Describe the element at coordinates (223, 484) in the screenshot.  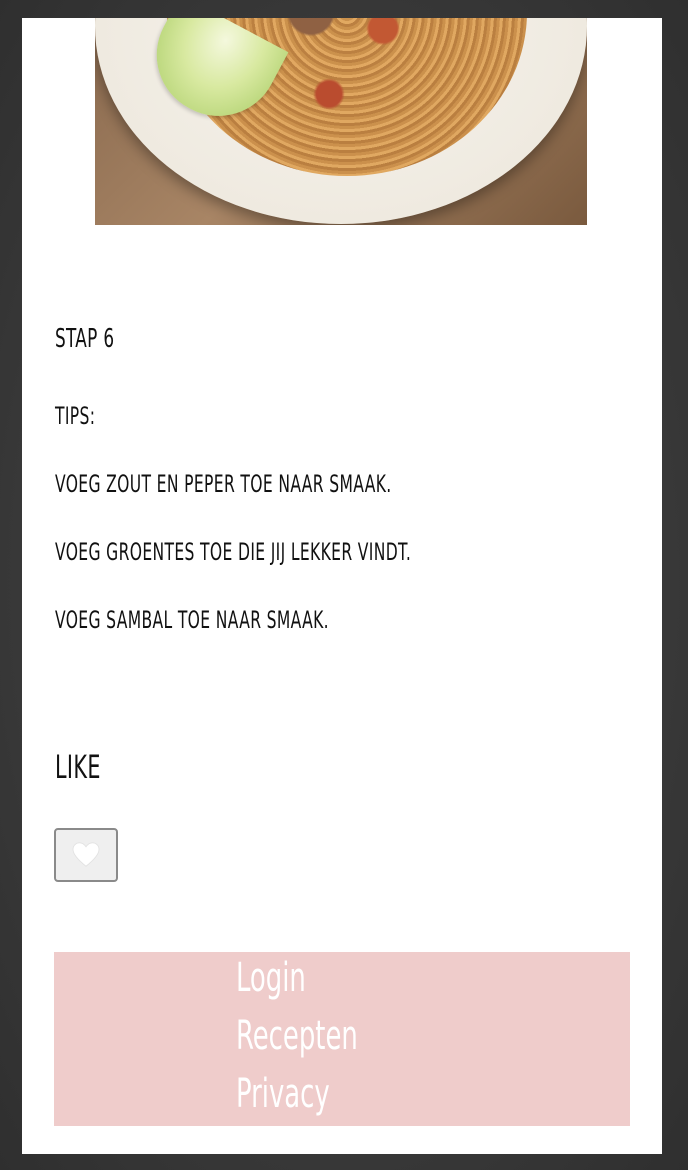
I see `tip-item: Voeg zout en peper toe naar smaak.` at that location.